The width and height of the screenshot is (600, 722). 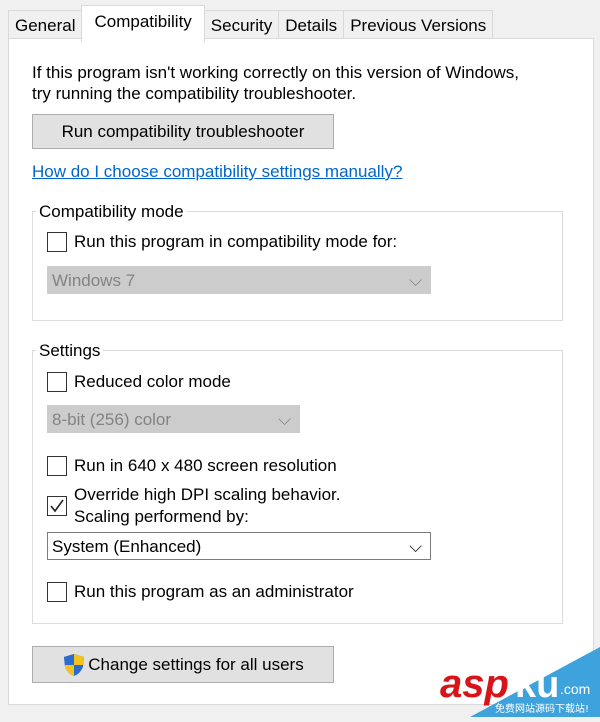 I want to click on admin-label: Run this program as an administrator, so click(x=214, y=591).